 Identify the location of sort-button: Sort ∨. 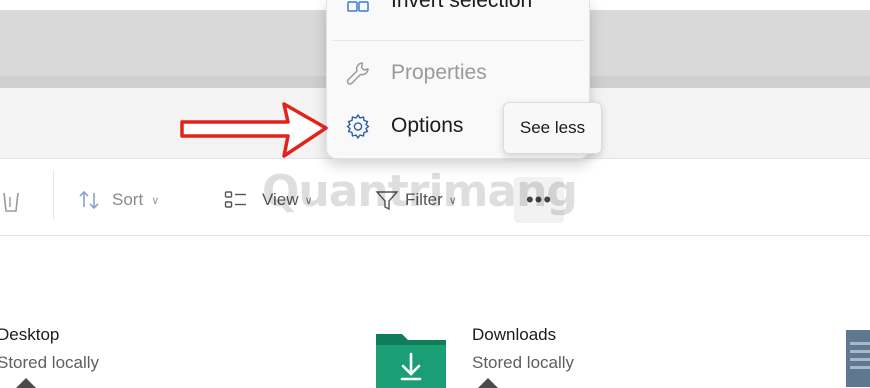
(118, 200).